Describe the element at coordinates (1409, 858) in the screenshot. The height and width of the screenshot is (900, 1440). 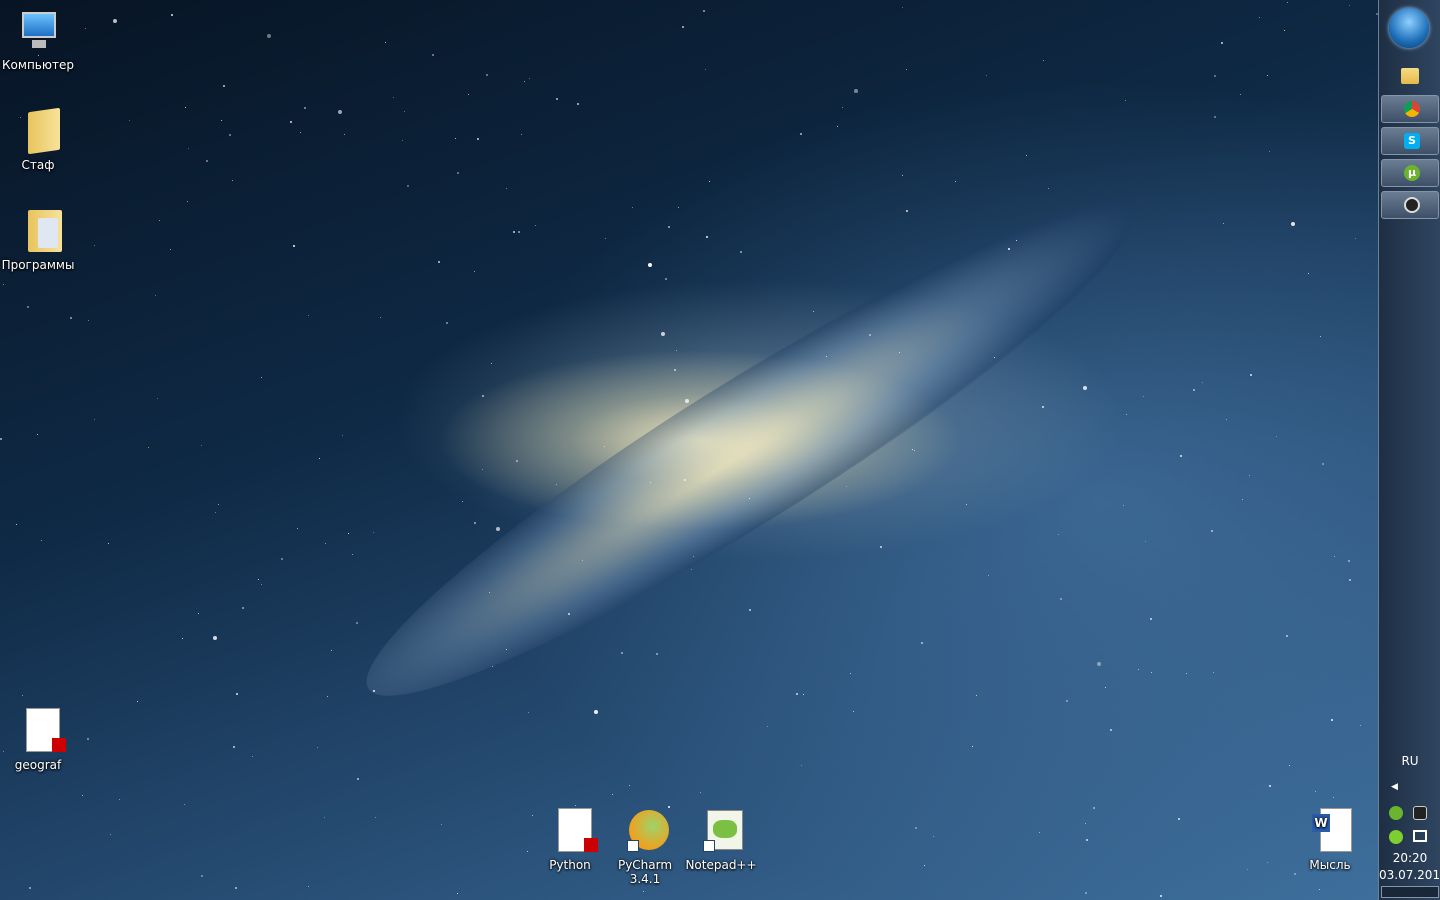
I see `clock-time: 20:20` at that location.